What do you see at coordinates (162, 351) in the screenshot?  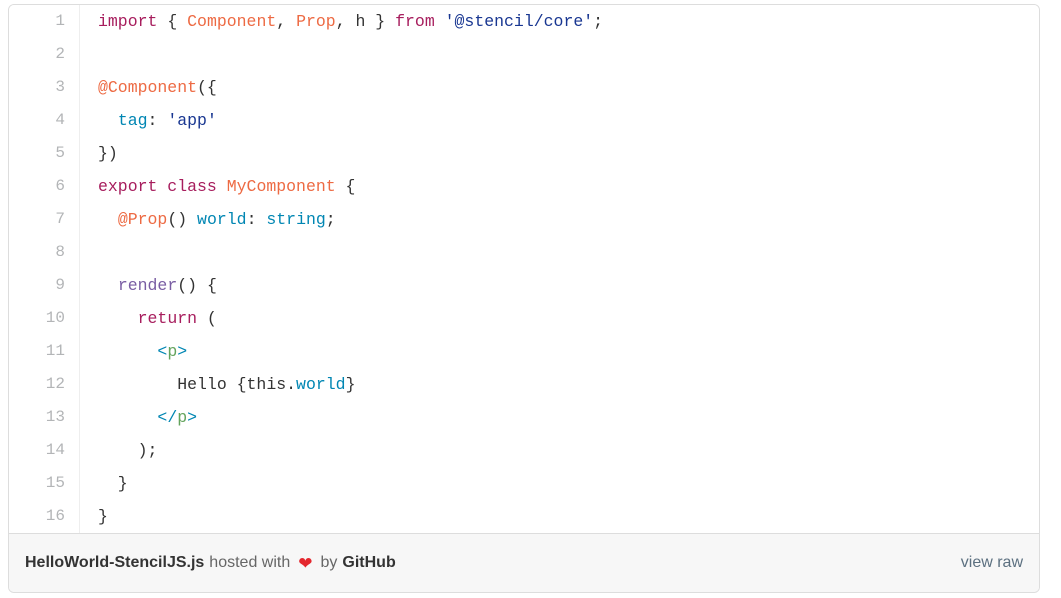 I see `code-token: <` at bounding box center [162, 351].